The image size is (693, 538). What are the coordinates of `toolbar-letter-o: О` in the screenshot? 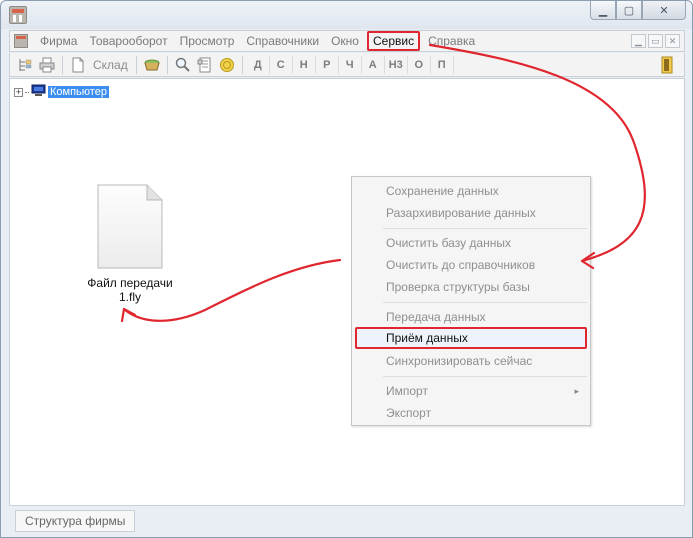 It's located at (419, 64).